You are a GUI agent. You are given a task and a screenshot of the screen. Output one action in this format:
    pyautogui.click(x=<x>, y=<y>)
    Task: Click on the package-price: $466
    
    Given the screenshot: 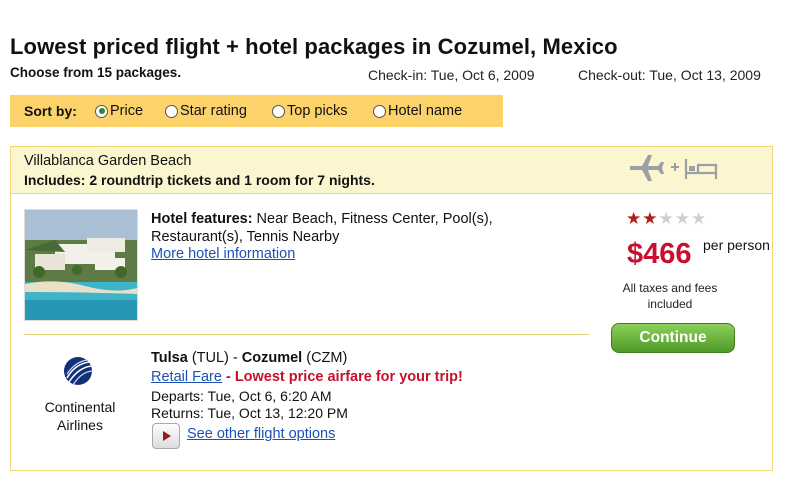 What is the action you would take?
    pyautogui.click(x=659, y=254)
    